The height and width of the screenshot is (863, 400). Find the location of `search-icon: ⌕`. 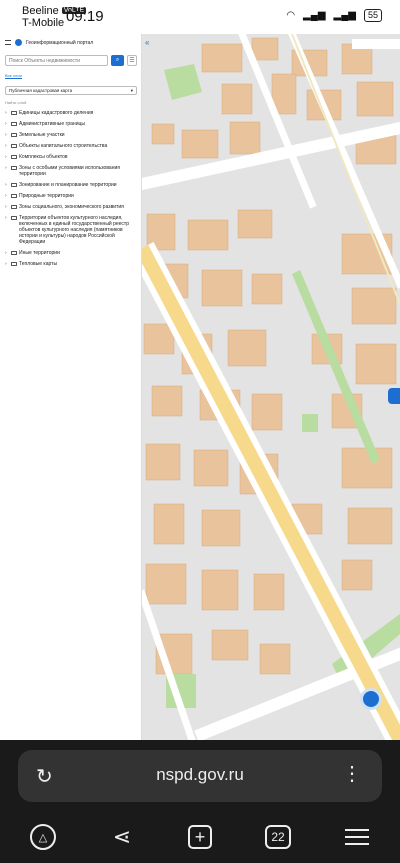

search-icon: ⌕ is located at coordinates (117, 60).